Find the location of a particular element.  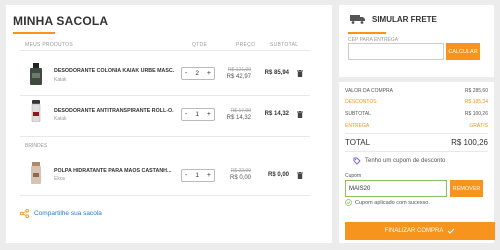

share-icon is located at coordinates (24, 213).